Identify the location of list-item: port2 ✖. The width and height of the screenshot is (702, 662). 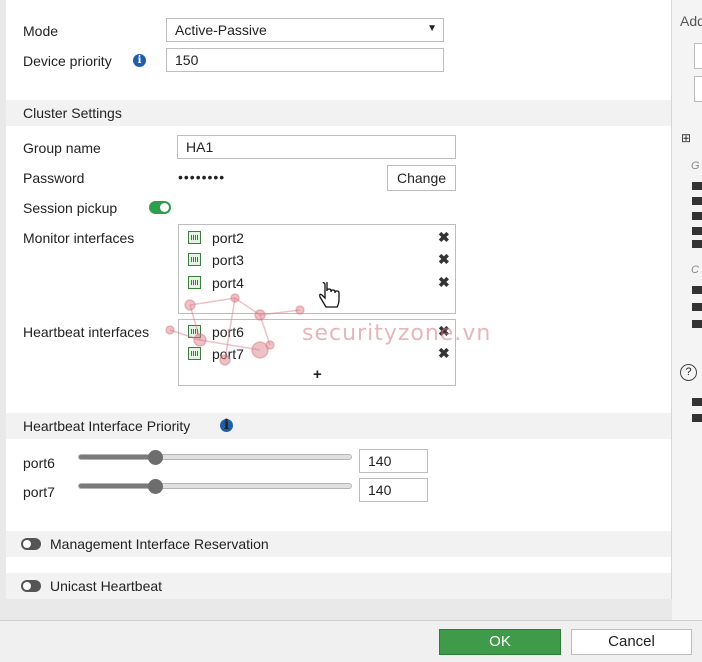
(319, 238).